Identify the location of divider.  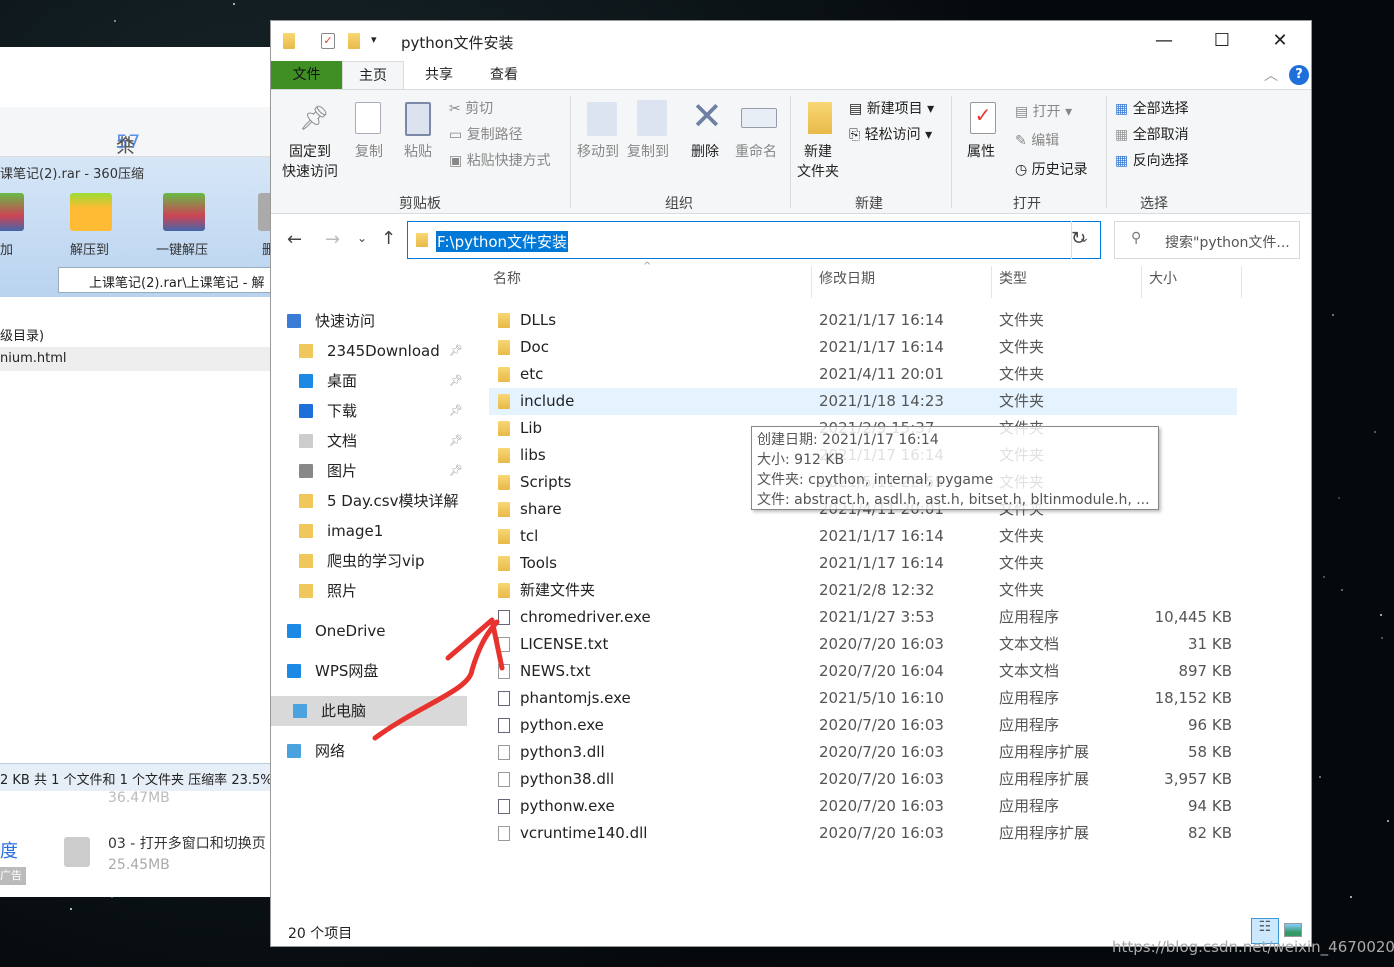
(951, 152).